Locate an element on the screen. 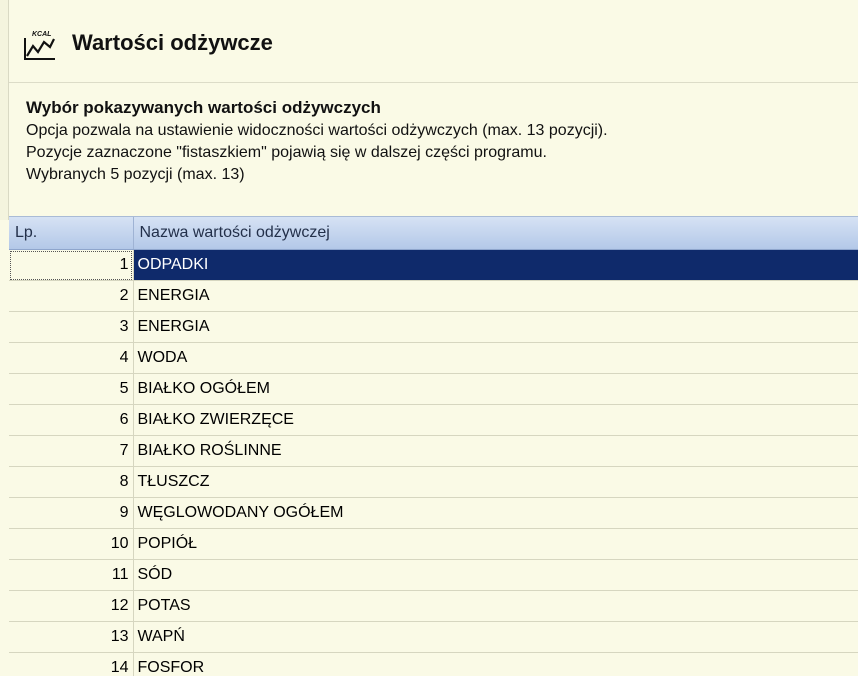 The width and height of the screenshot is (858, 676). table-row: 4 WODA is located at coordinates (433, 358).